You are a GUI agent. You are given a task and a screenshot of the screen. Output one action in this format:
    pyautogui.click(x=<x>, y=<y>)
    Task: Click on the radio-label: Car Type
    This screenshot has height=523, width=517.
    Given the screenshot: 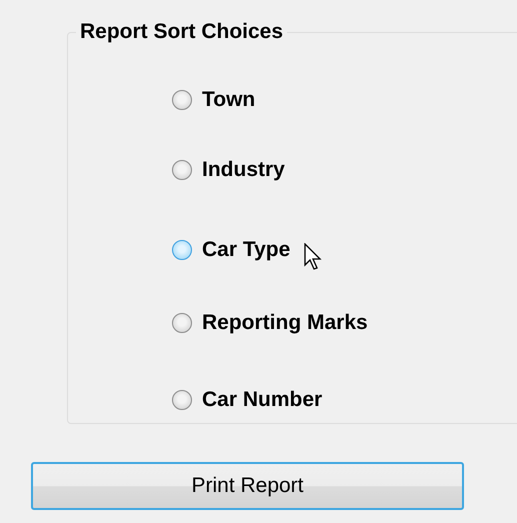 What is the action you would take?
    pyautogui.click(x=246, y=250)
    